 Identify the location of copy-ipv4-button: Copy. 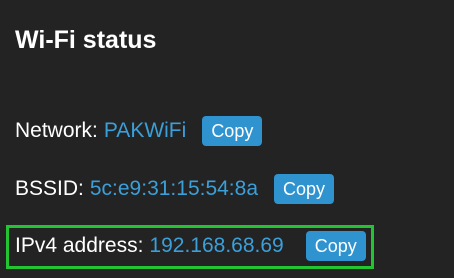
(335, 246).